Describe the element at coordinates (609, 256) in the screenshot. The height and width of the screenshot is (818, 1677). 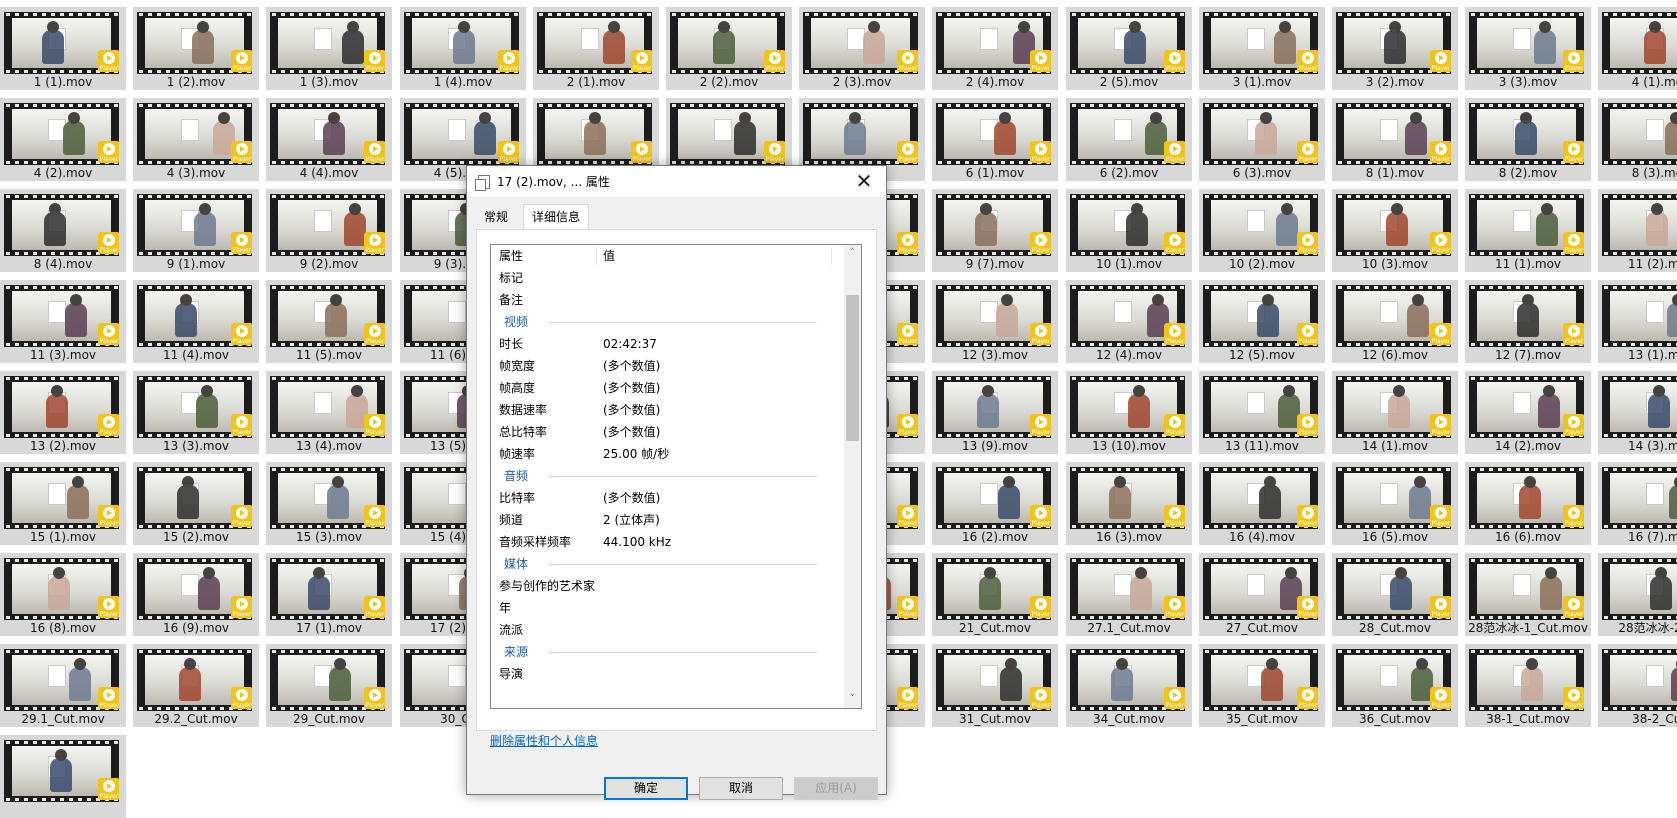
I see `column-header-value: 值` at that location.